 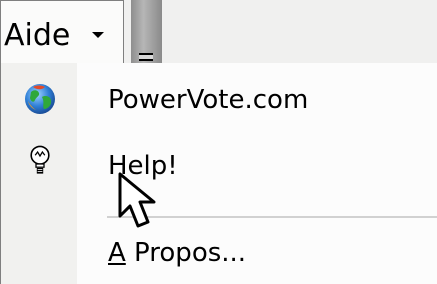 What do you see at coordinates (146, 57) in the screenshot?
I see `toolbar-options-icon` at bounding box center [146, 57].